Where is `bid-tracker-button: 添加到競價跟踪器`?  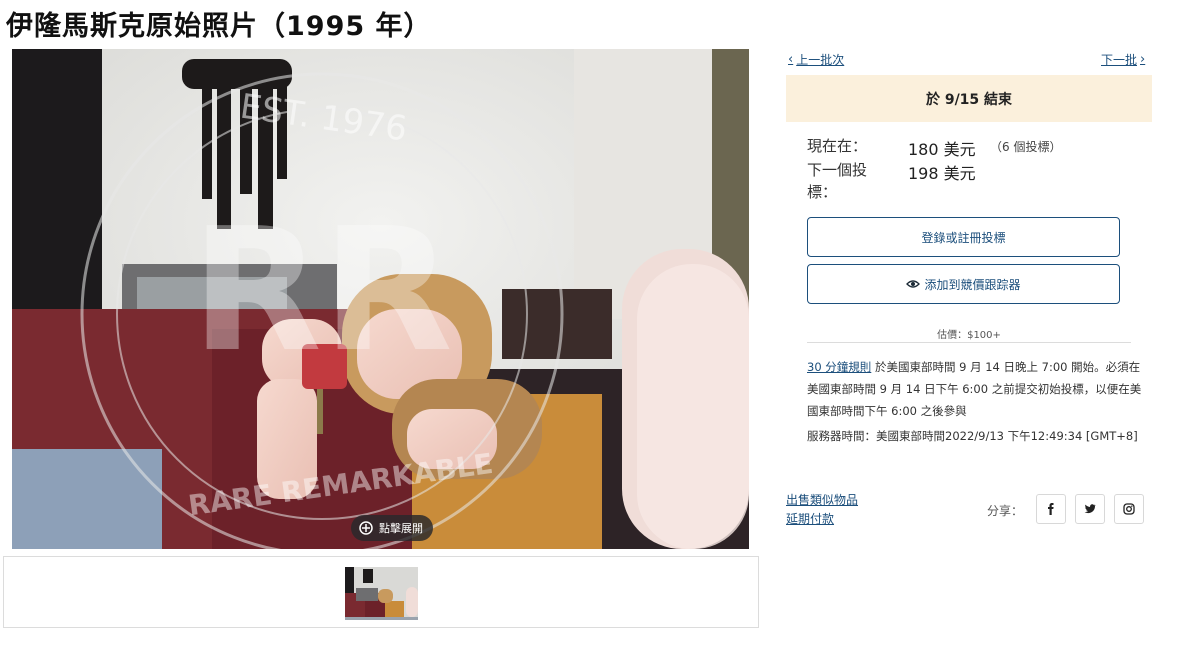
bid-tracker-button: 添加到競價跟踪器 is located at coordinates (963, 284).